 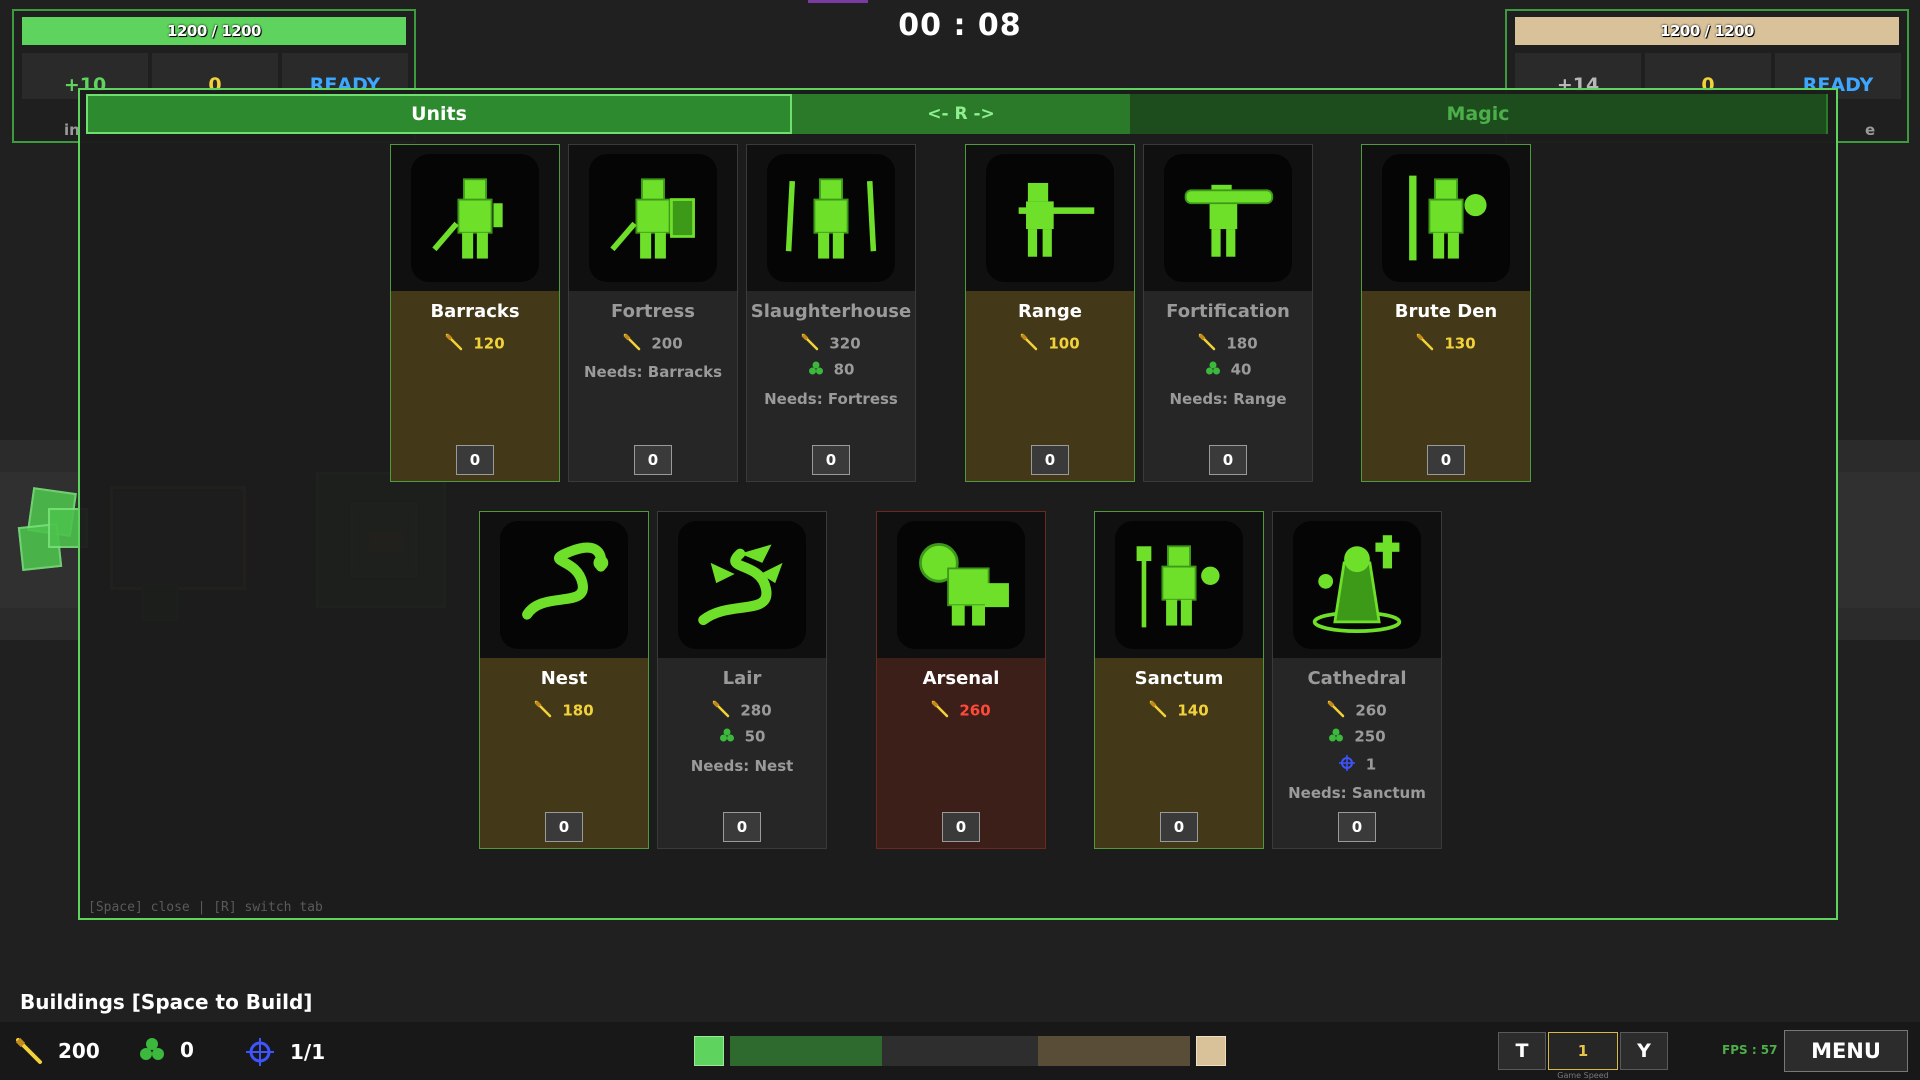 What do you see at coordinates (1179, 711) in the screenshot?
I see `gold-cost: 140` at bounding box center [1179, 711].